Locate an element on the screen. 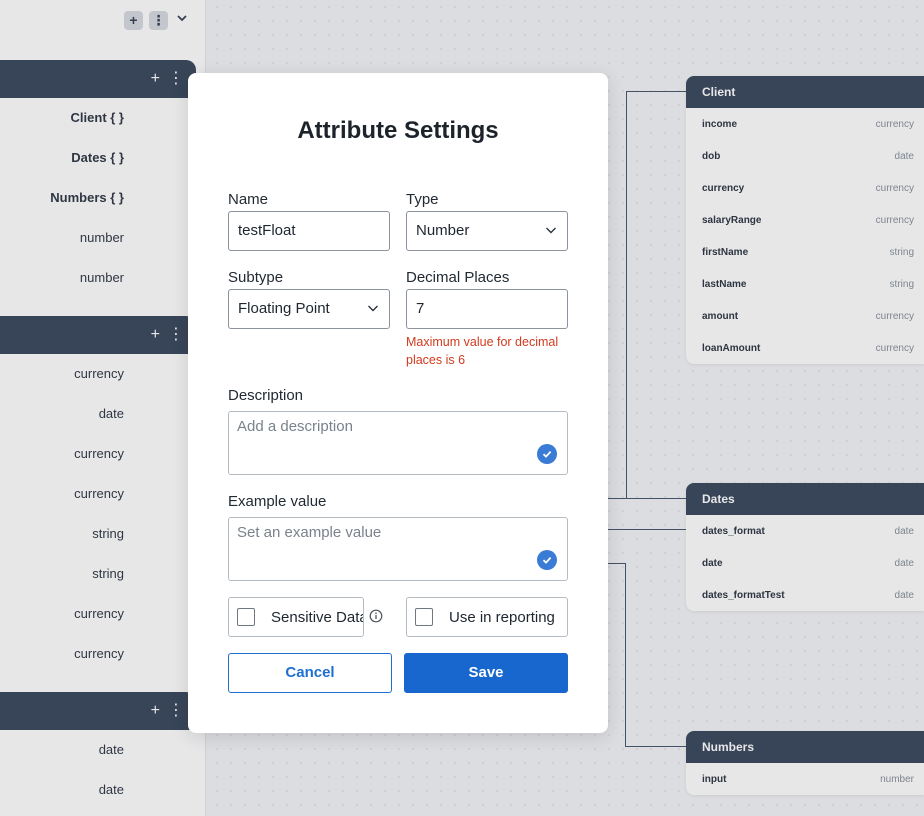 This screenshot has width=924, height=816. example-value-label: Example value is located at coordinates (277, 501).